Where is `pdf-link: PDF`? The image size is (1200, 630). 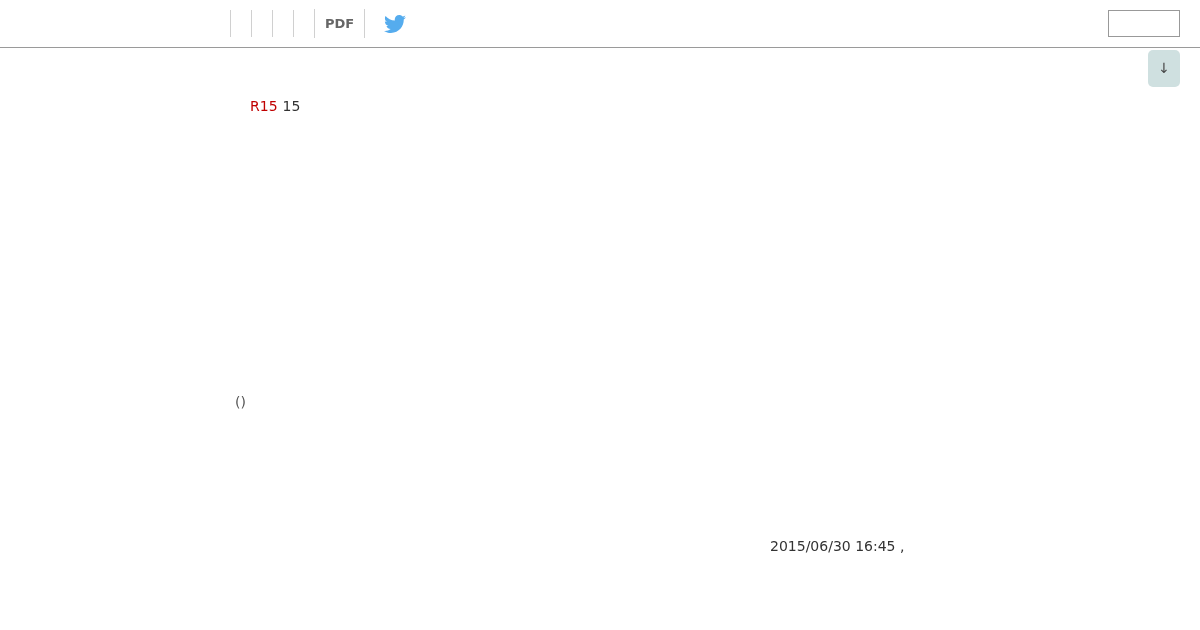
pdf-link: PDF is located at coordinates (340, 23).